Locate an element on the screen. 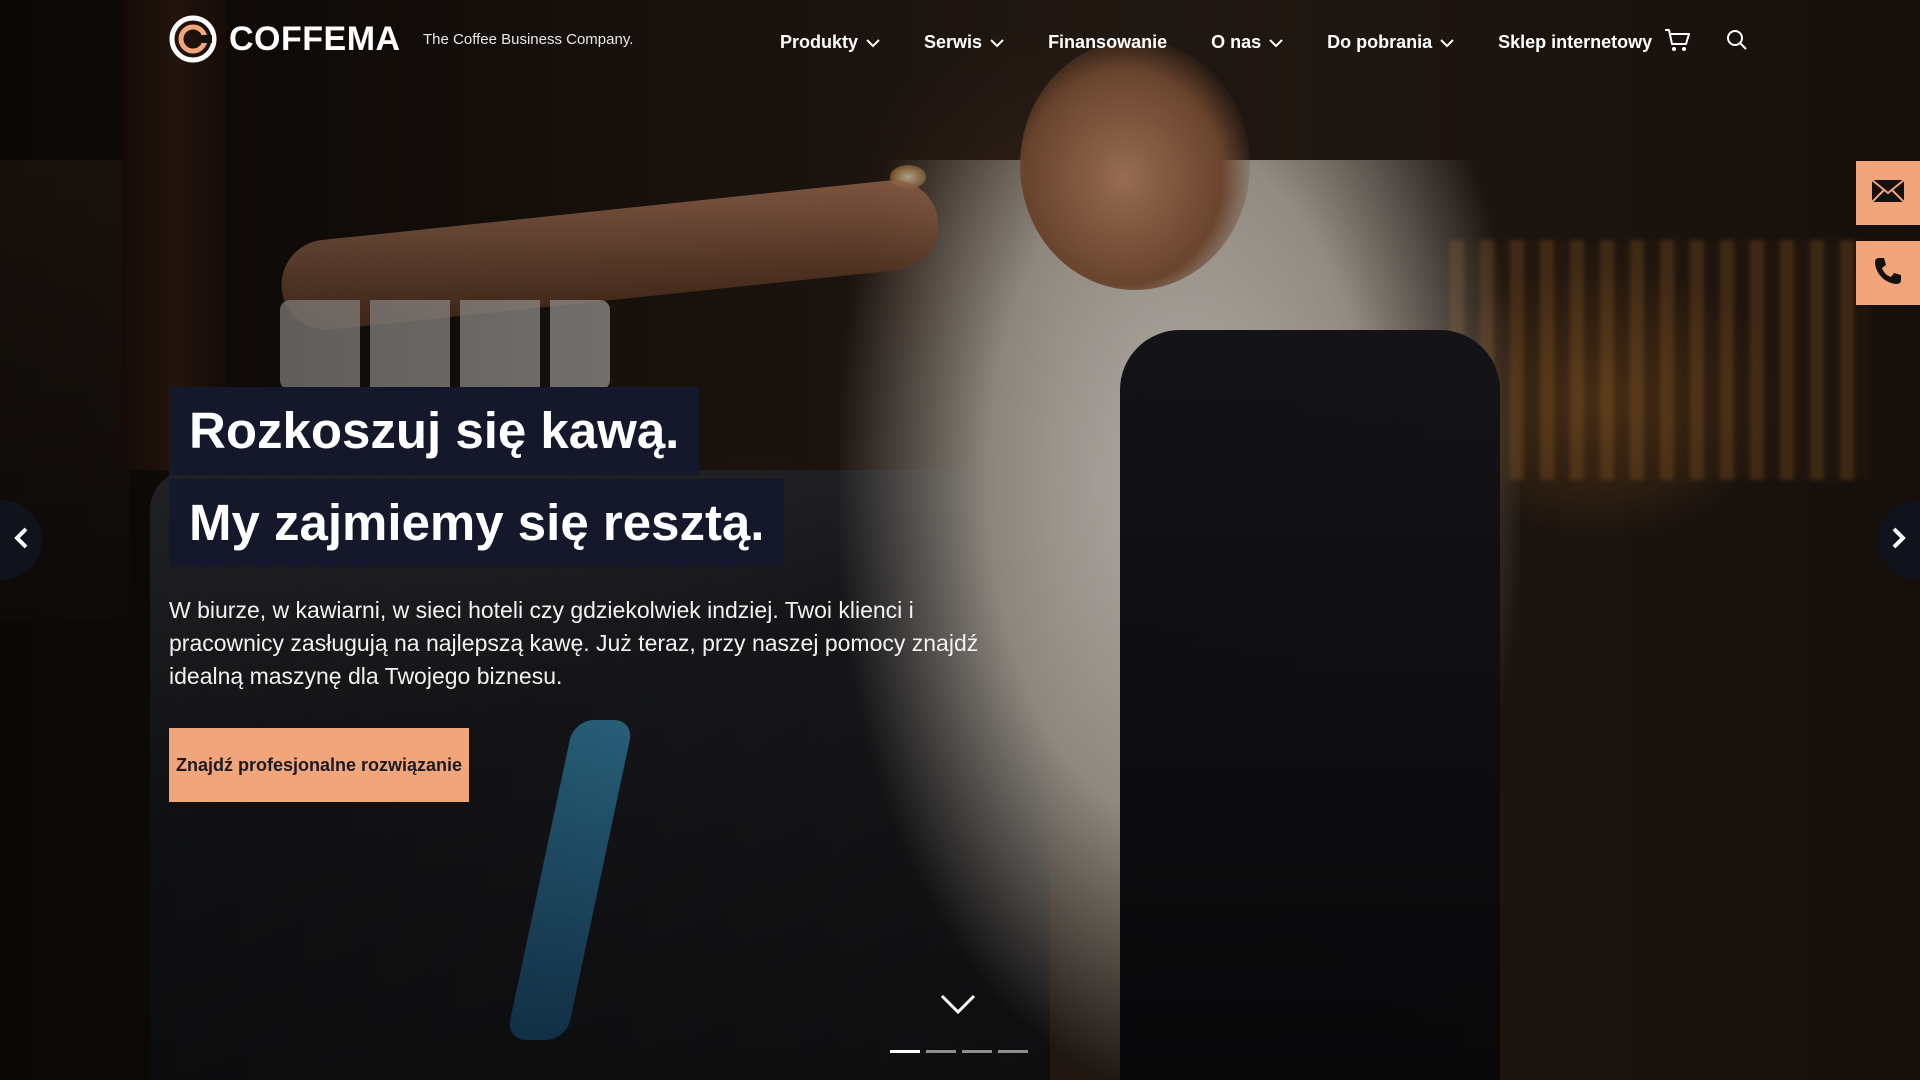  nav-item-produkty: Produkty is located at coordinates (830, 42).